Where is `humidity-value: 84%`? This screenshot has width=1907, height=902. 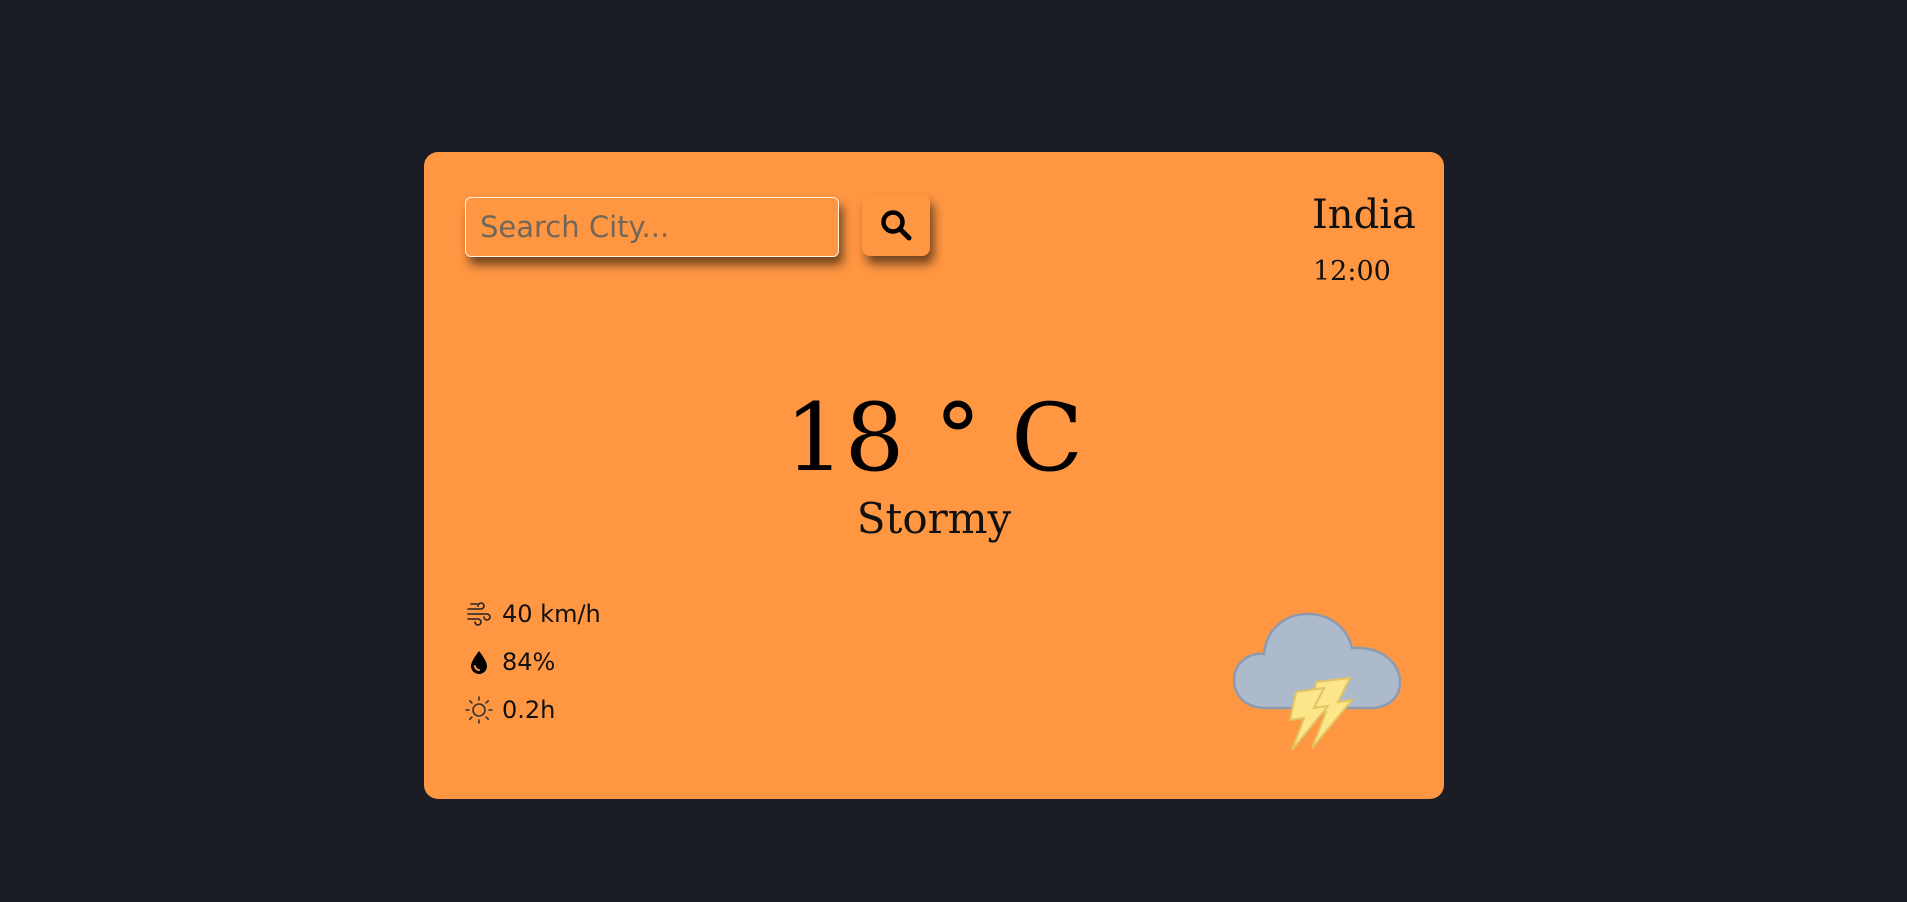 humidity-value: 84% is located at coordinates (529, 662).